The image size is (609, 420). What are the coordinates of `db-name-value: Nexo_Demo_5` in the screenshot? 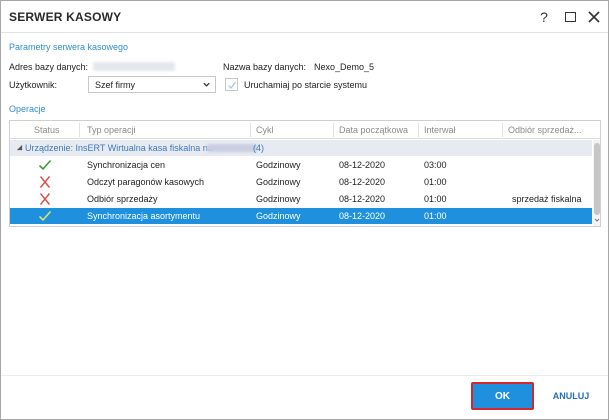 It's located at (344, 67).